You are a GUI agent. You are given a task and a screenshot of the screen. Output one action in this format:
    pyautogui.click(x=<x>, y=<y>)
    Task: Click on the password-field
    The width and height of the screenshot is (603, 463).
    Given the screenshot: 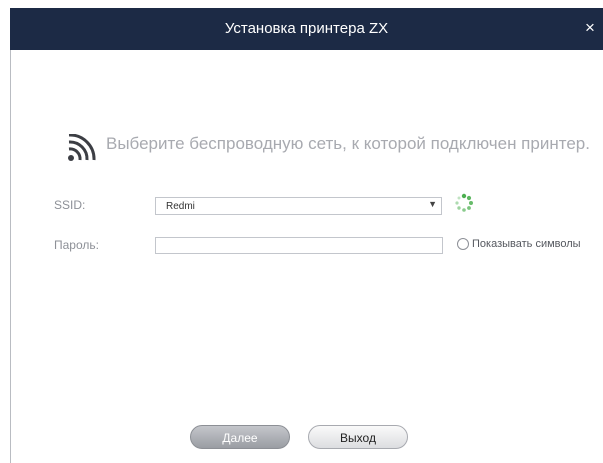 What is the action you would take?
    pyautogui.click(x=299, y=245)
    